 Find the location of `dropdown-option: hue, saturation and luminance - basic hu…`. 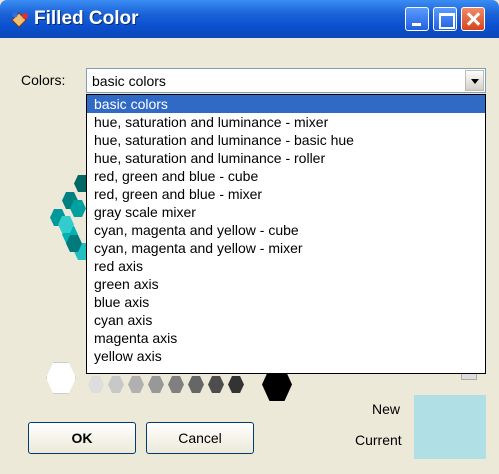

dropdown-option: hue, saturation and luminance - basic hu… is located at coordinates (286, 140).